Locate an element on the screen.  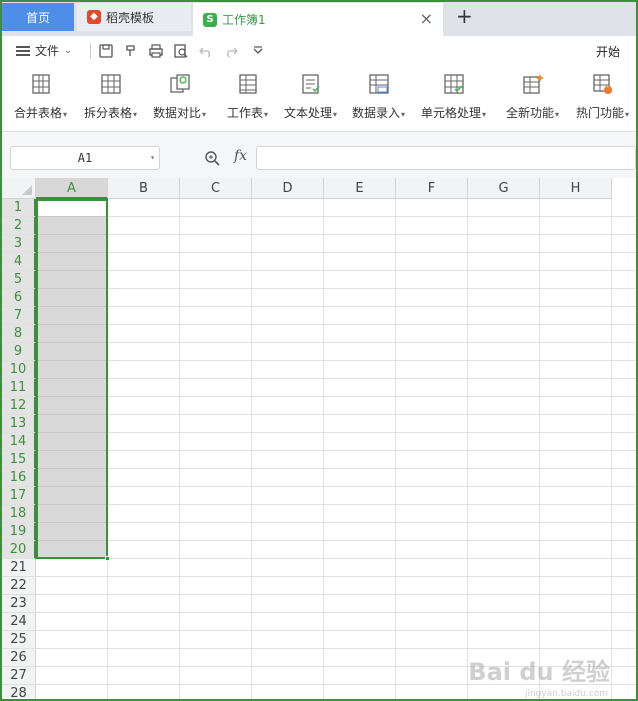
merge-table-button: 合并表格▾ is located at coordinates (40, 96).